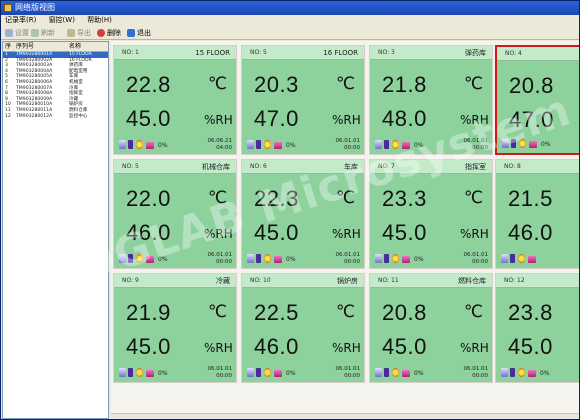  What do you see at coordinates (175, 281) in the screenshot?
I see `tile-header: NO: 9 冷藏` at bounding box center [175, 281].